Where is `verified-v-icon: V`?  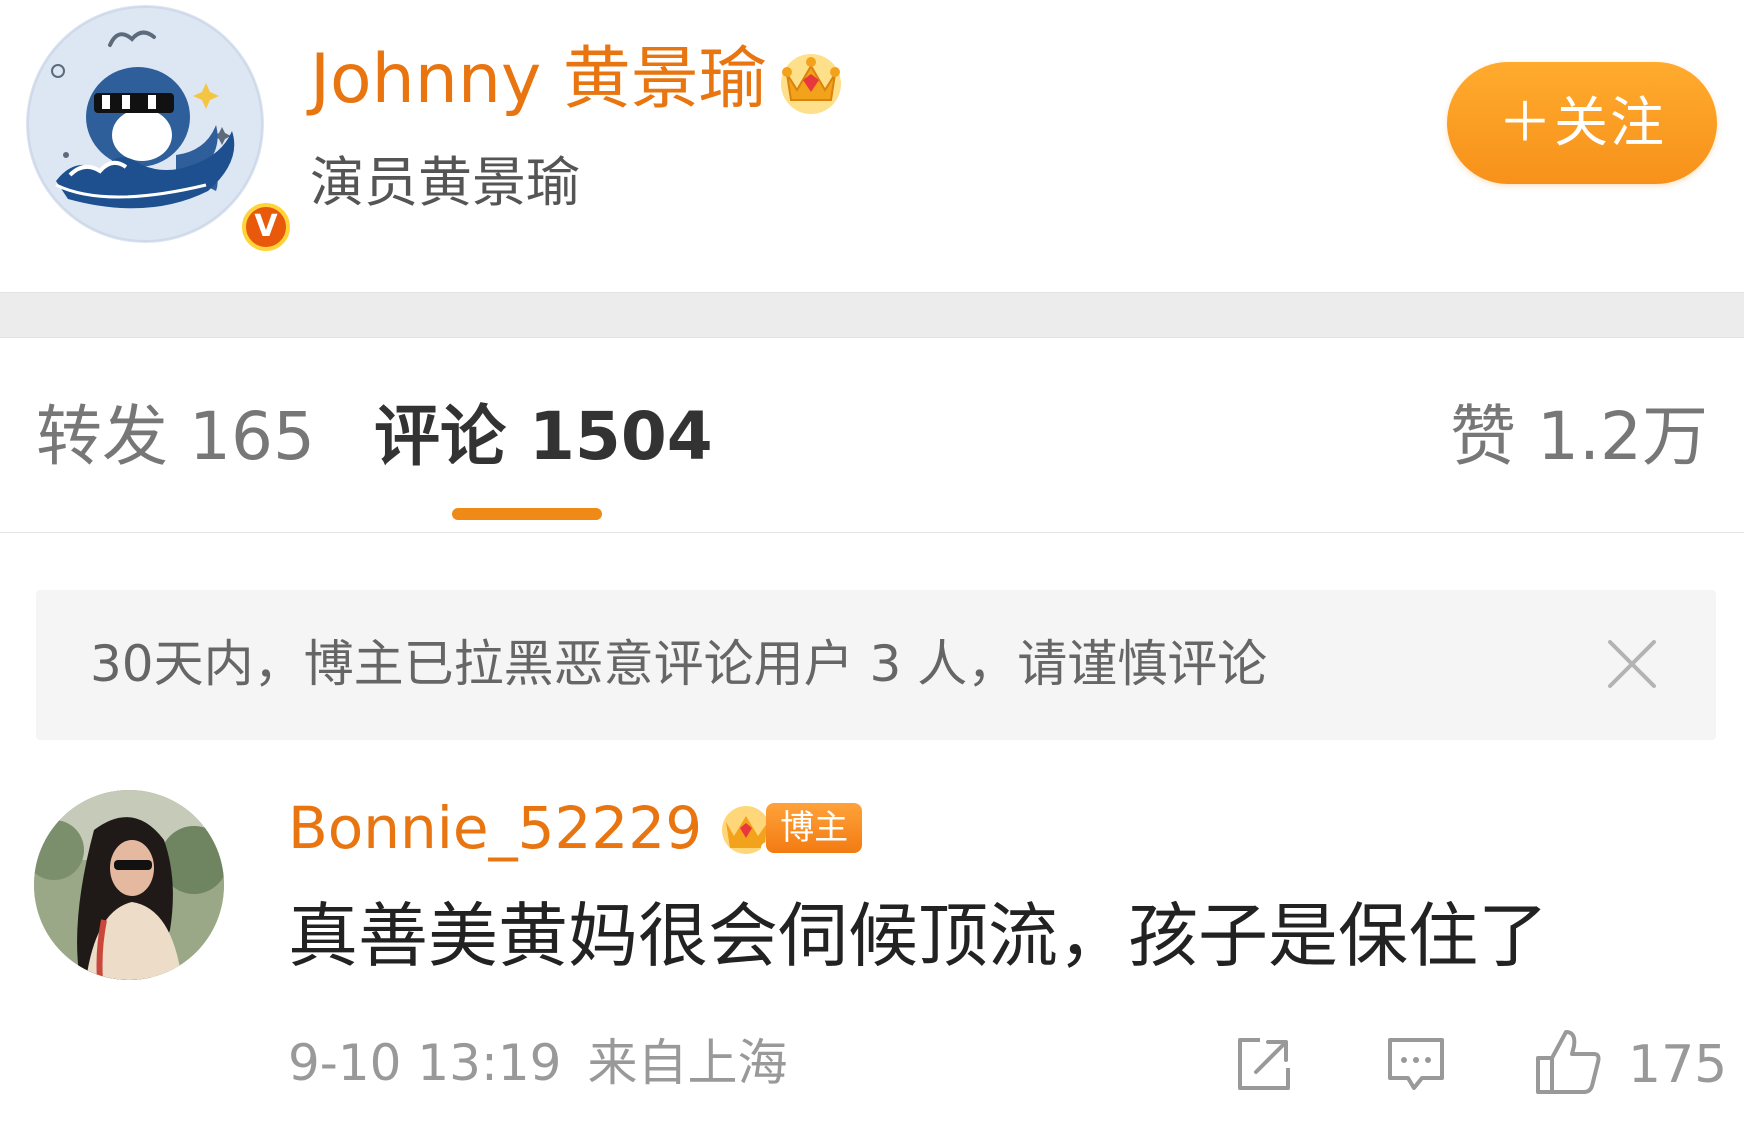 verified-v-icon: V is located at coordinates (266, 227).